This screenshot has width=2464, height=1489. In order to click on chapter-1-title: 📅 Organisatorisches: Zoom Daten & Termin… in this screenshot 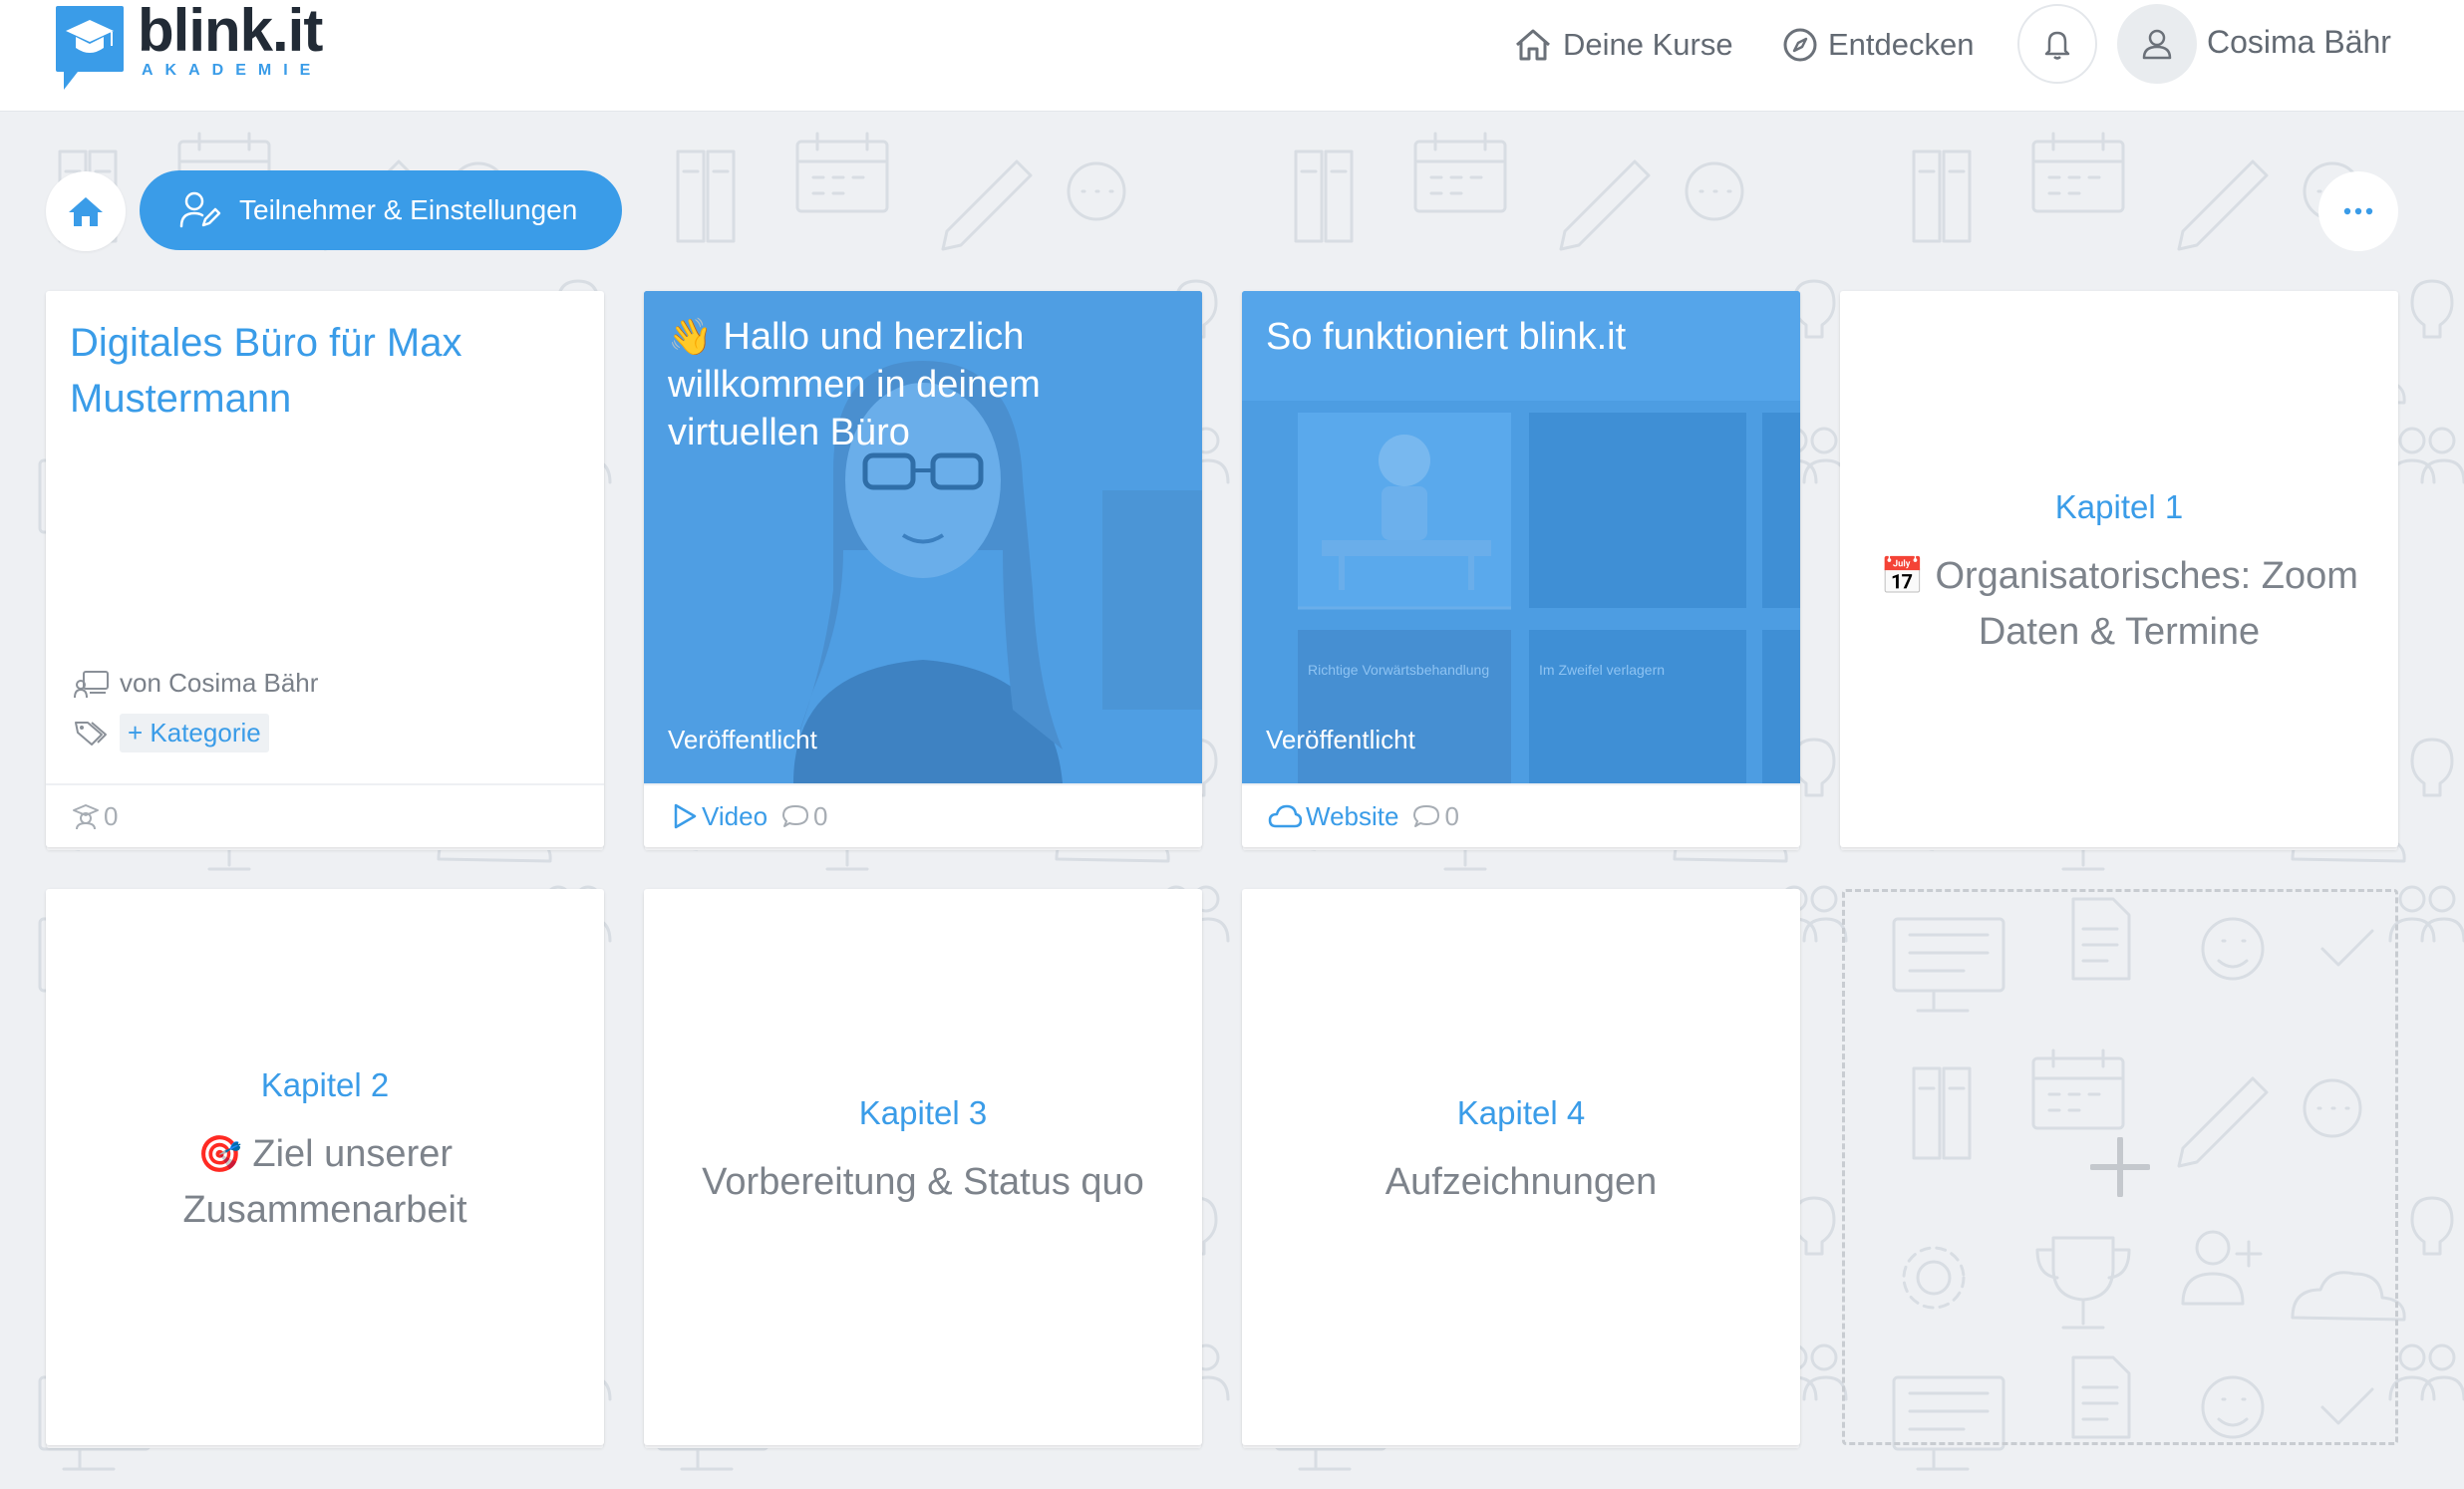, I will do `click(2119, 604)`.